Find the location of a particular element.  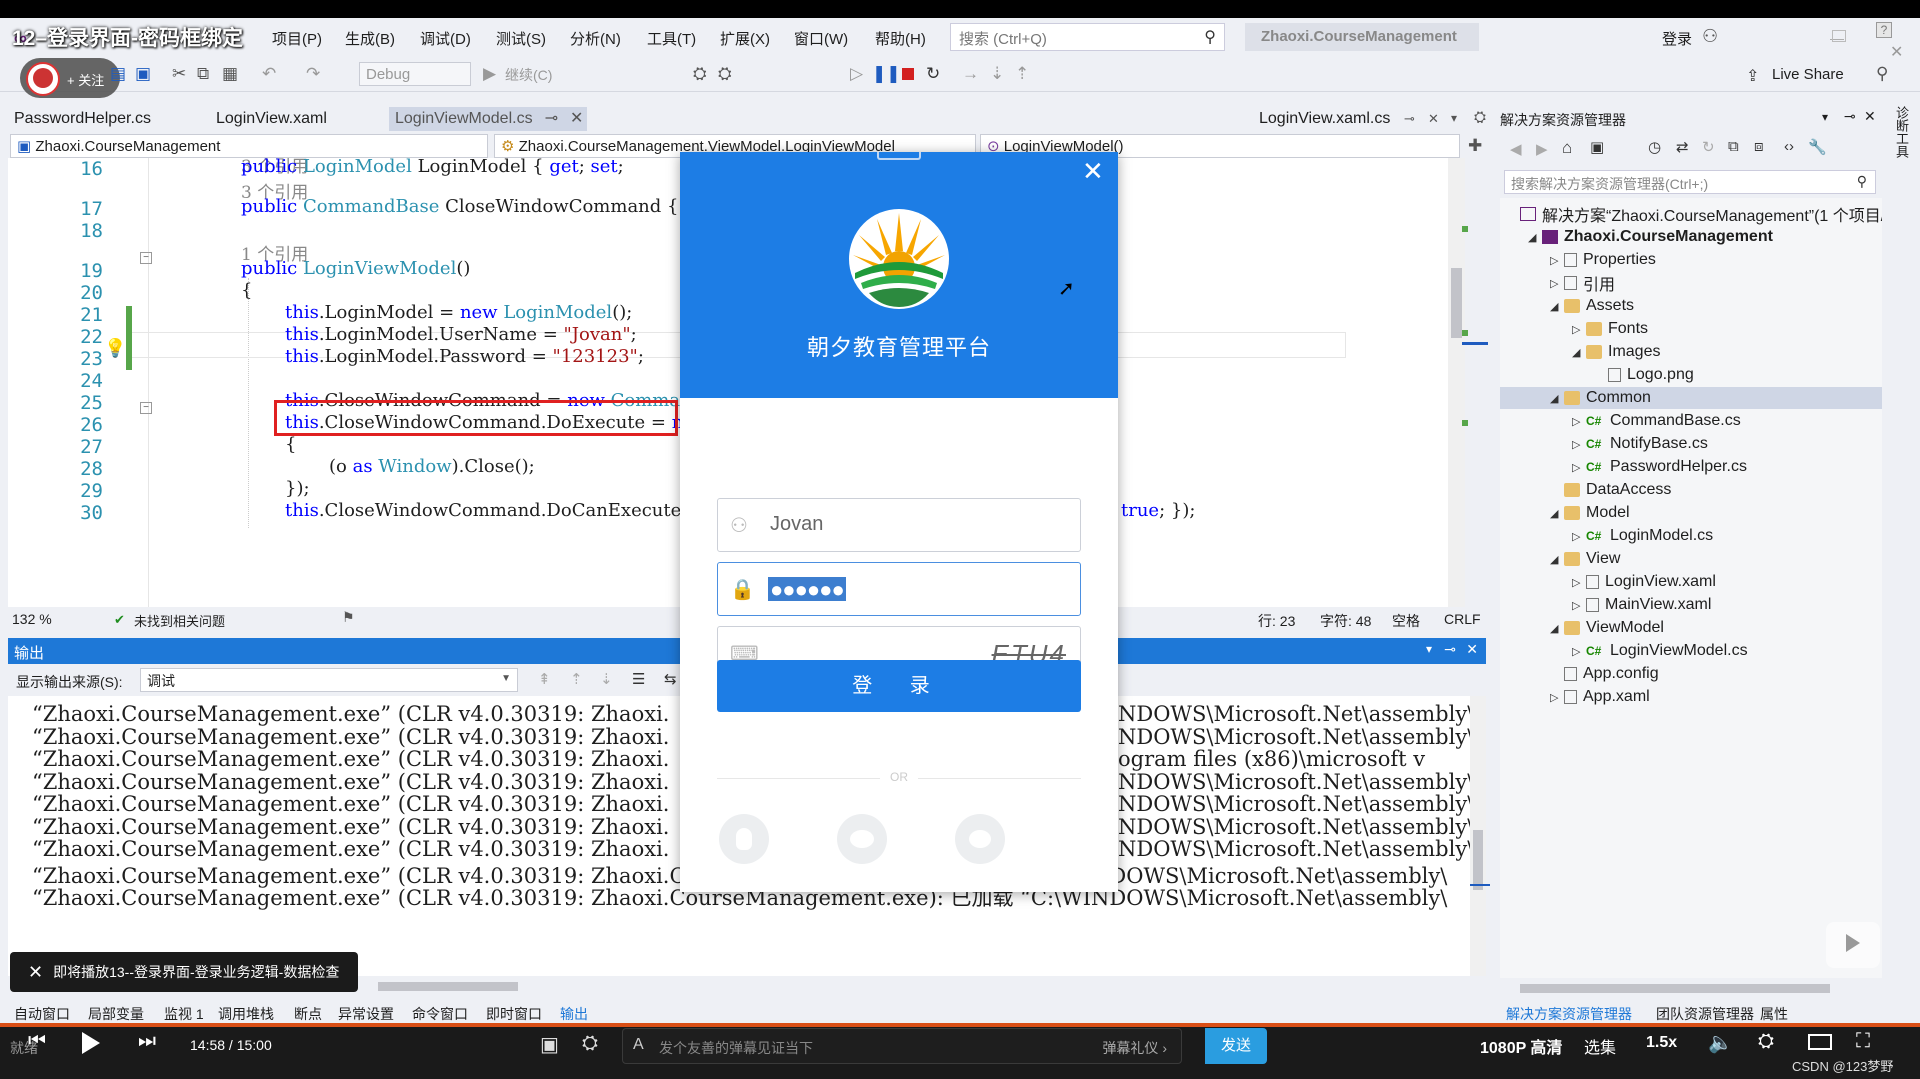

pin-icon: ⚲ is located at coordinates (1882, 74).